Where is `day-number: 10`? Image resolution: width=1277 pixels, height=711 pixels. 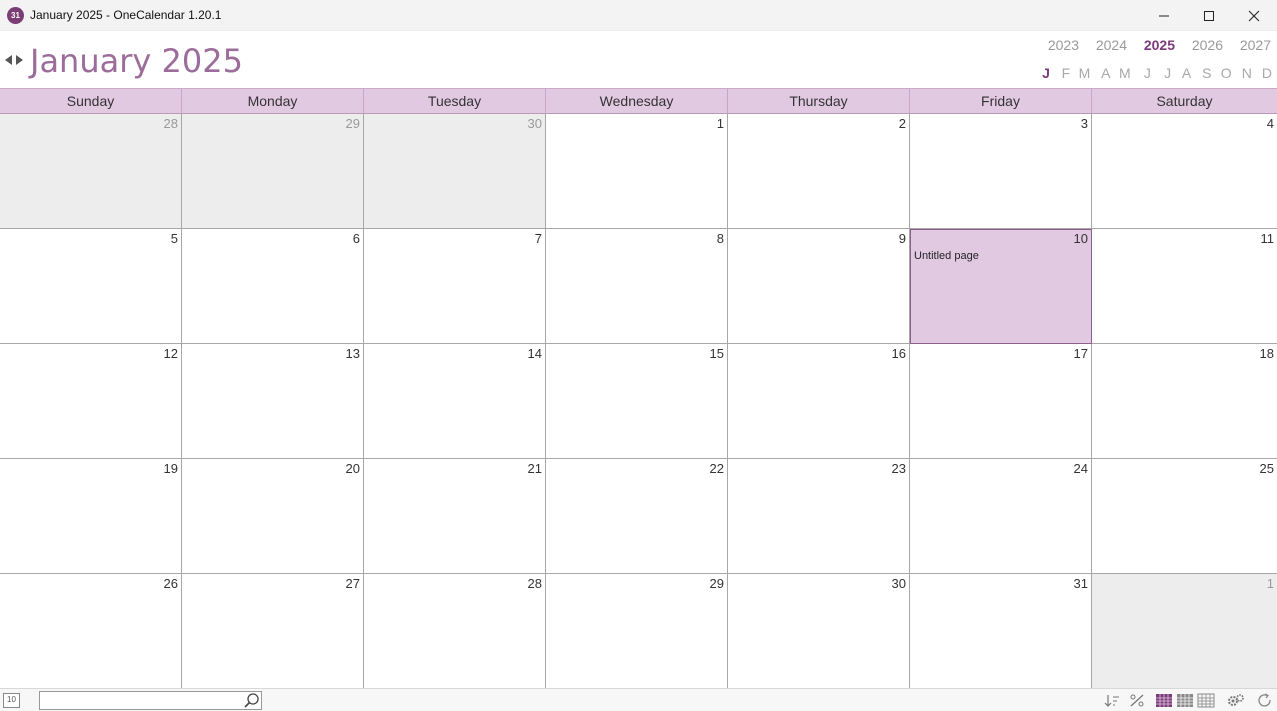 day-number: 10 is located at coordinates (1080, 238).